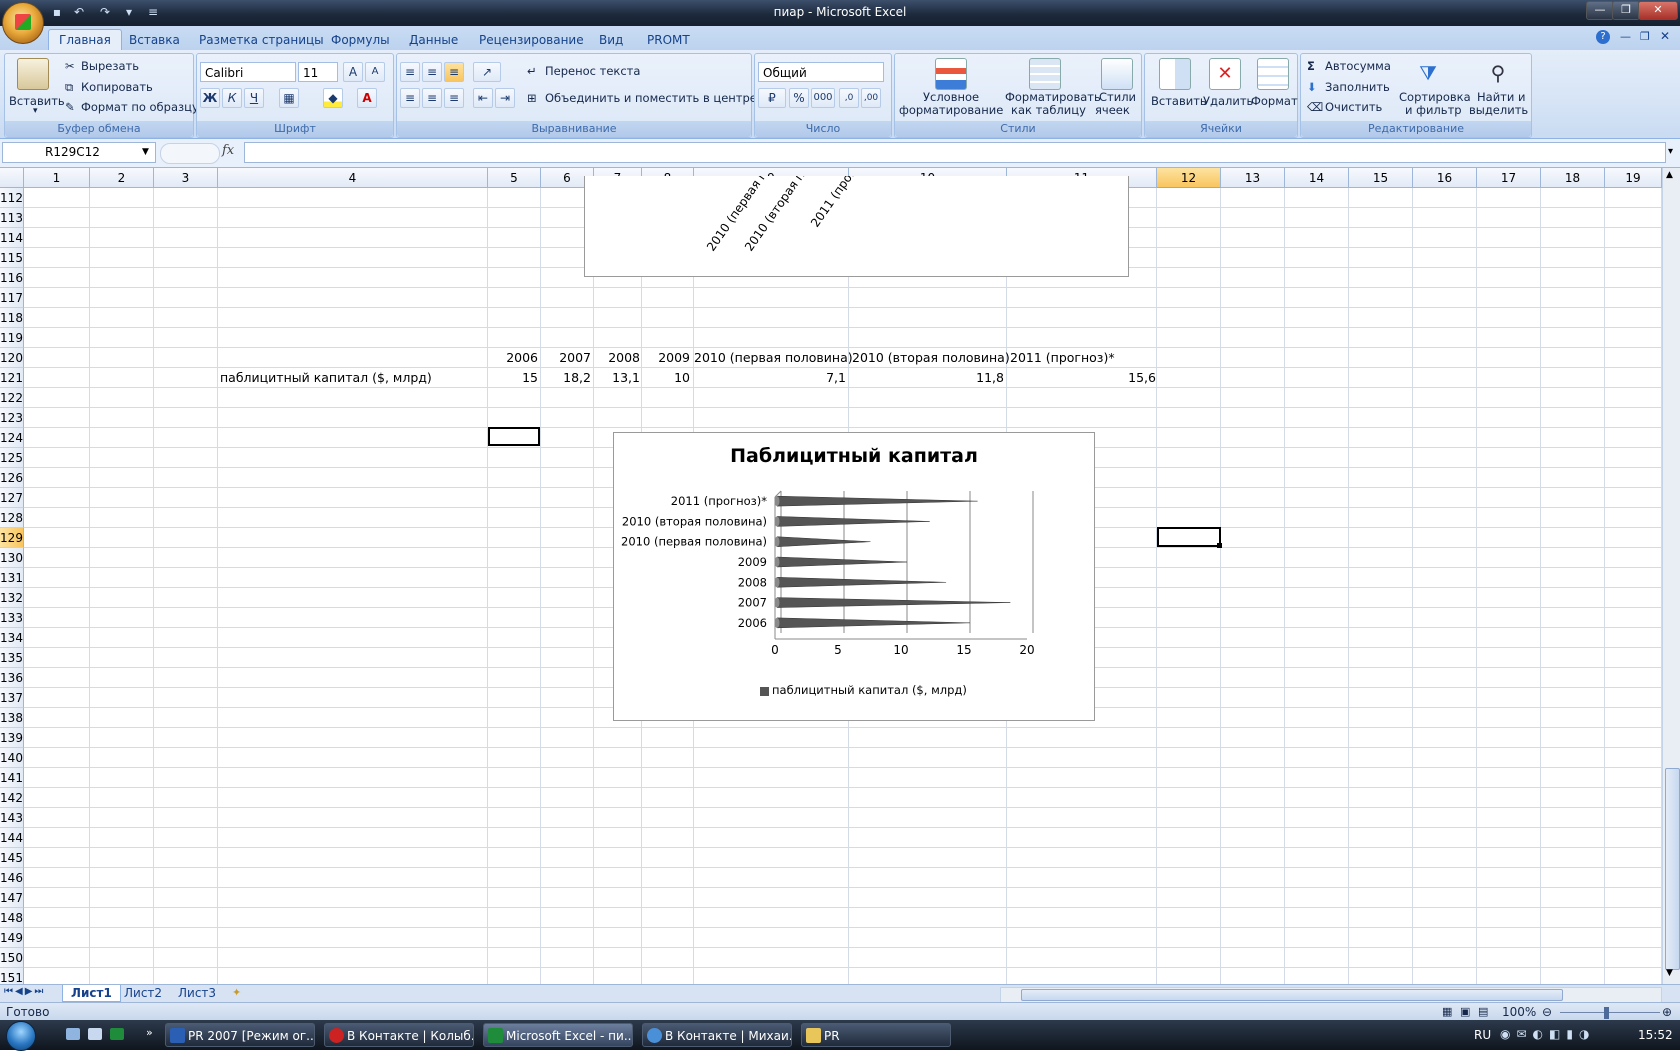 Image resolution: width=1680 pixels, height=1051 pixels. I want to click on align-right-icon: ≡, so click(454, 98).